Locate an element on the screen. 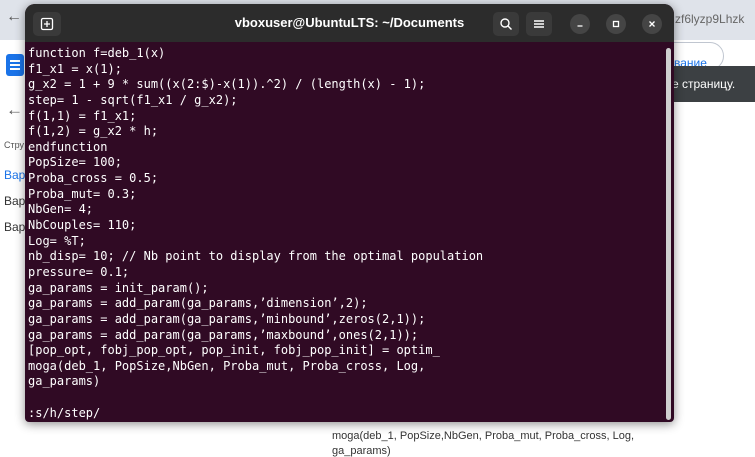 This screenshot has height=457, width=755. scrollbar-thumb is located at coordinates (668, 234).